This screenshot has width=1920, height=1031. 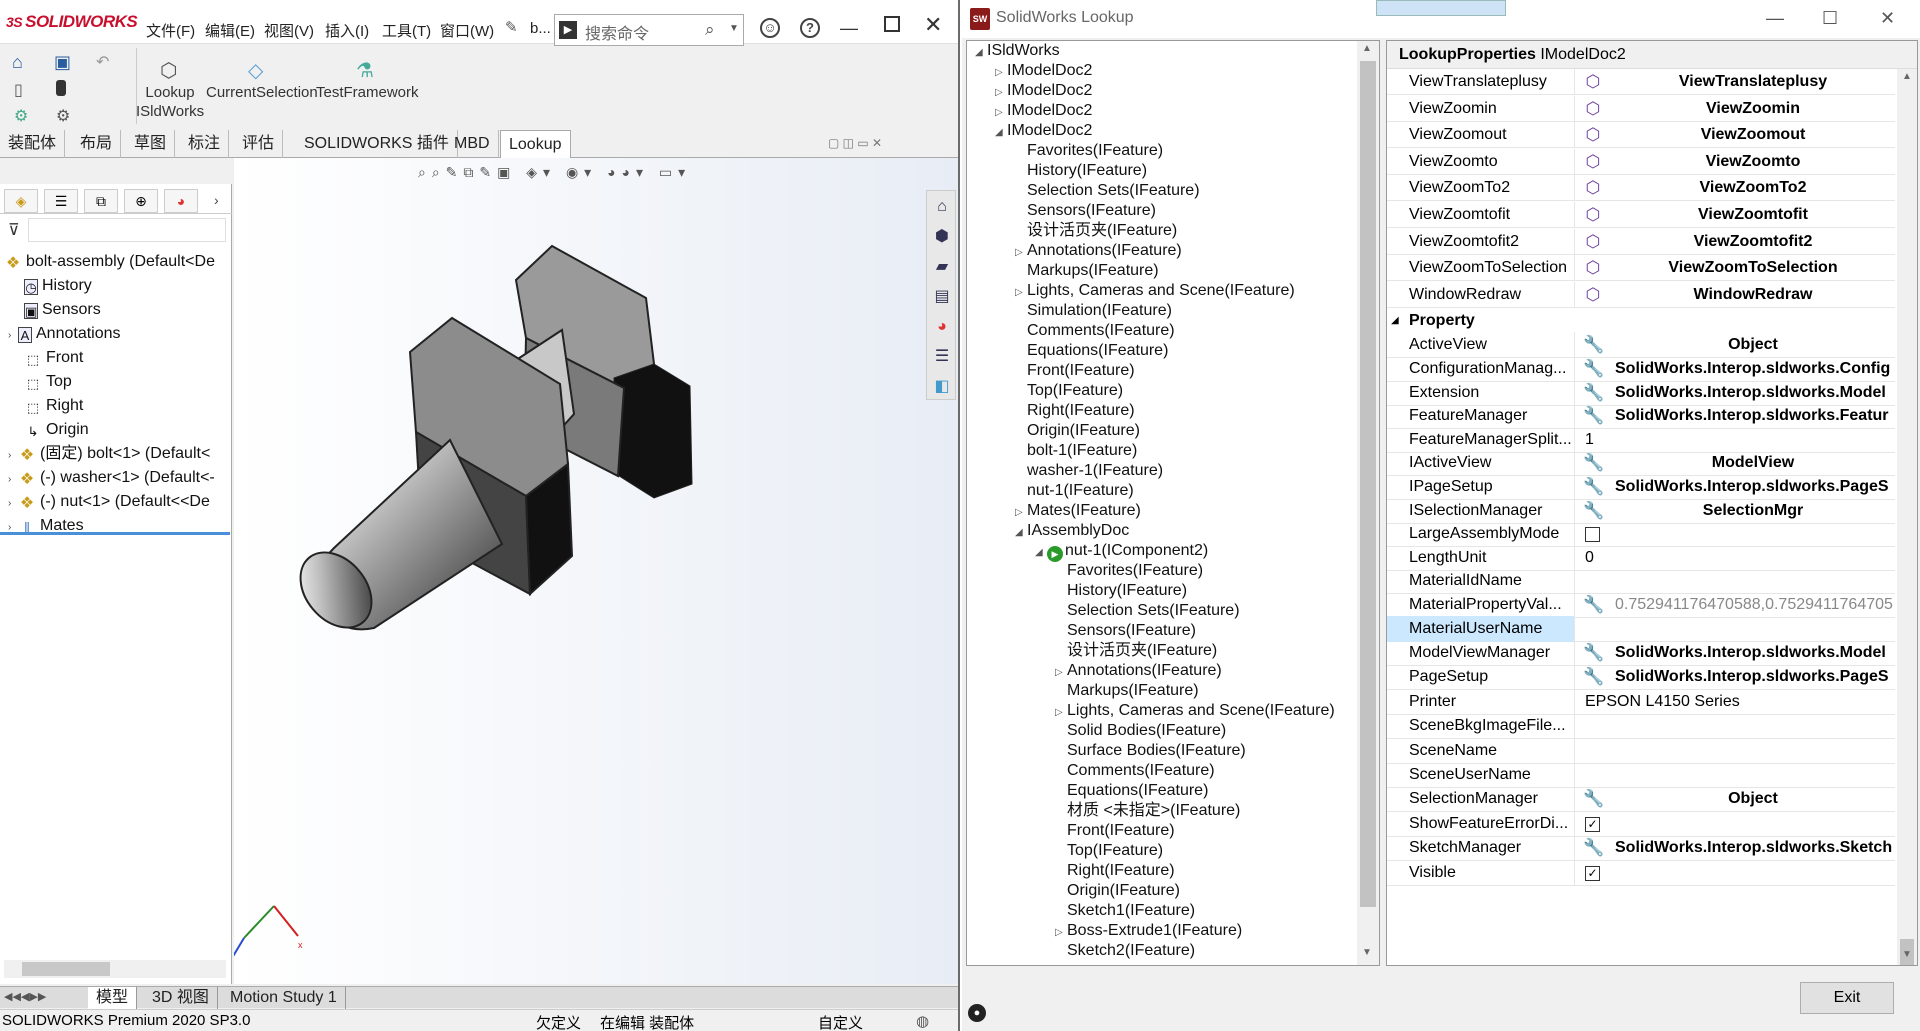 I want to click on save-icon: ▣, so click(x=62, y=62).